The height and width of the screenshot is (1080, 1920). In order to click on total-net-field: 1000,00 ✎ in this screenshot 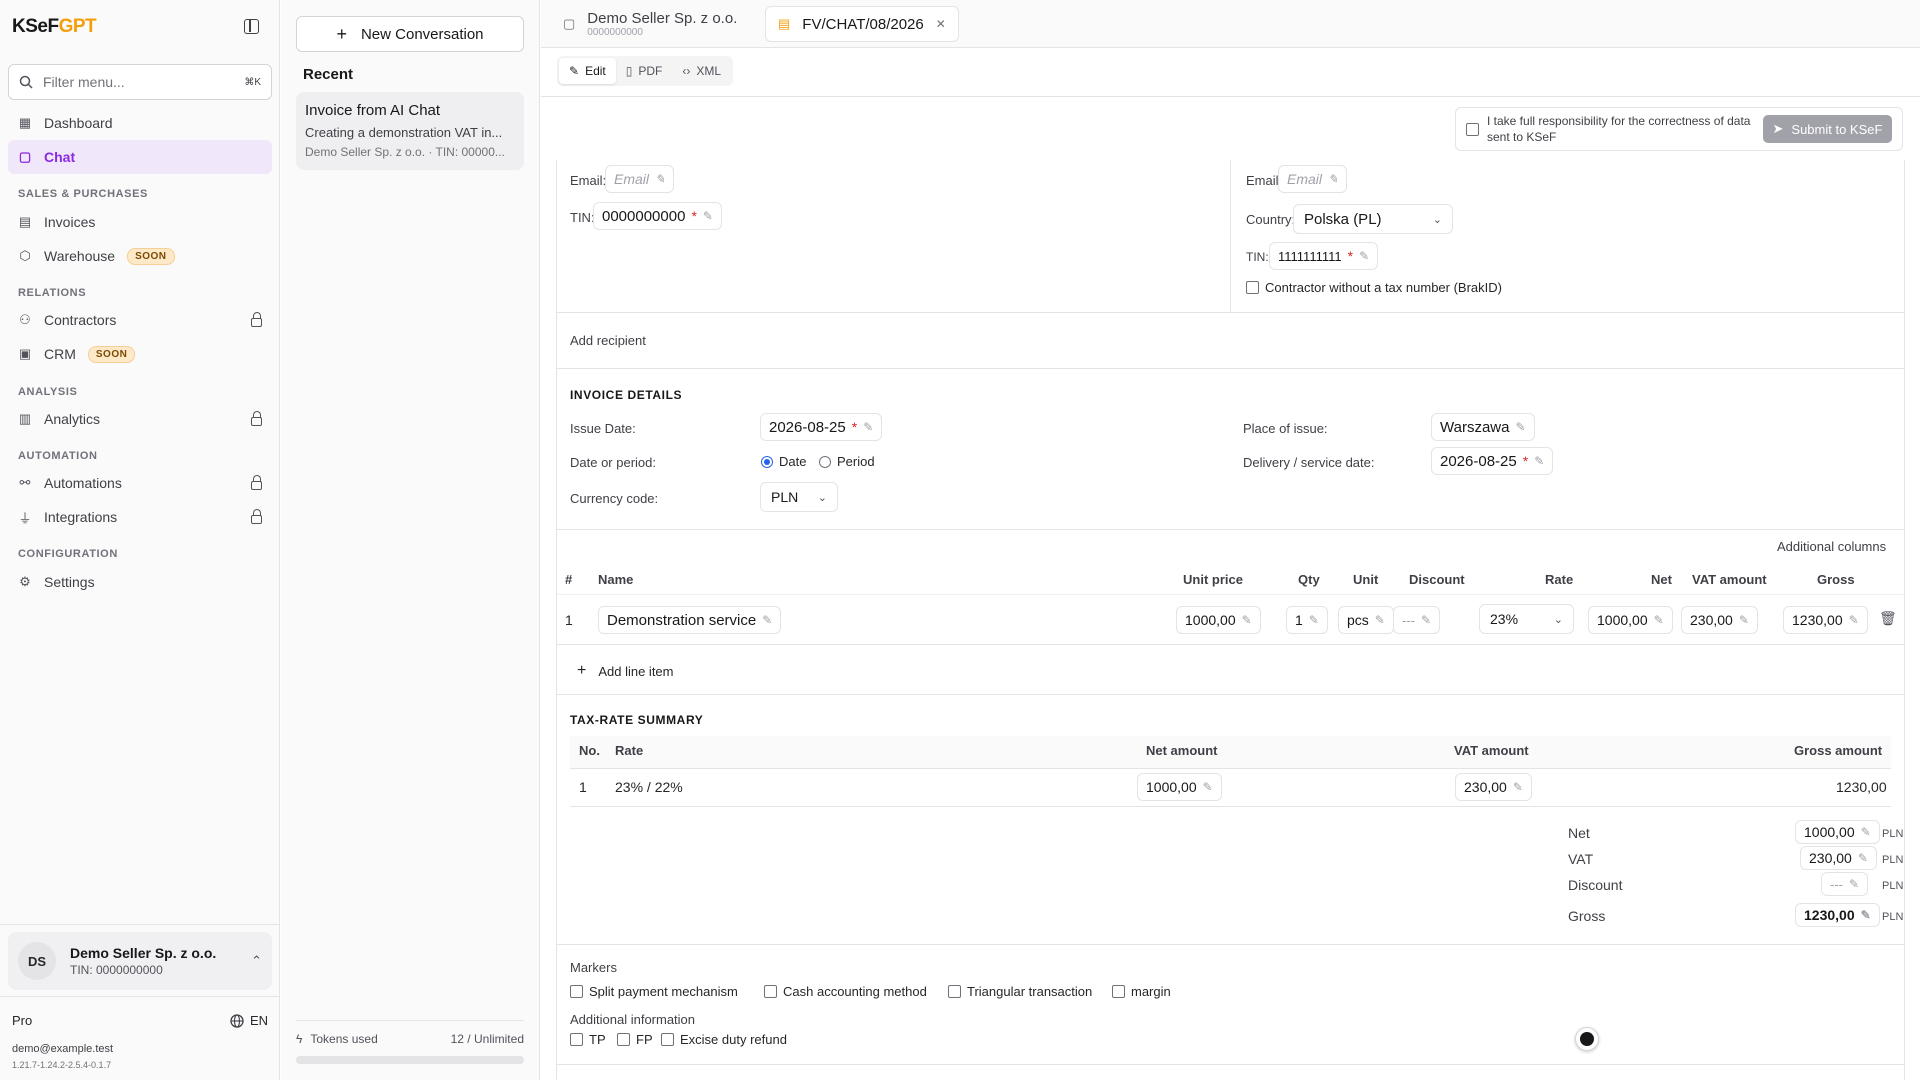, I will do `click(1837, 832)`.